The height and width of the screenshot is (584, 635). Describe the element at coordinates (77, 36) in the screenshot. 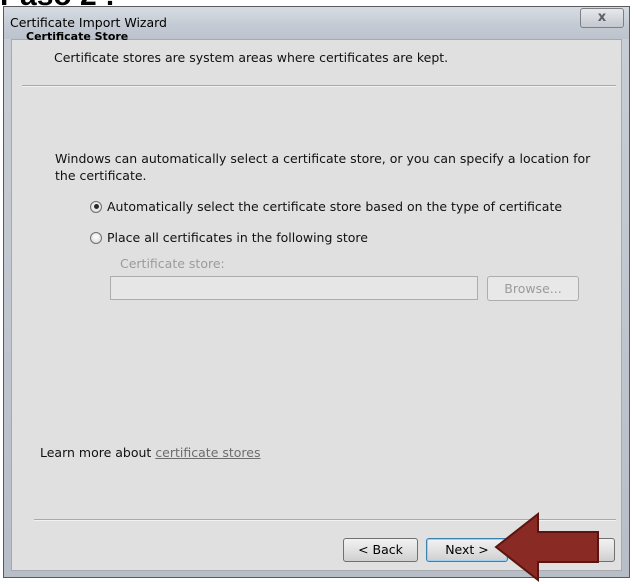

I see `section-title: Certificate Store` at that location.